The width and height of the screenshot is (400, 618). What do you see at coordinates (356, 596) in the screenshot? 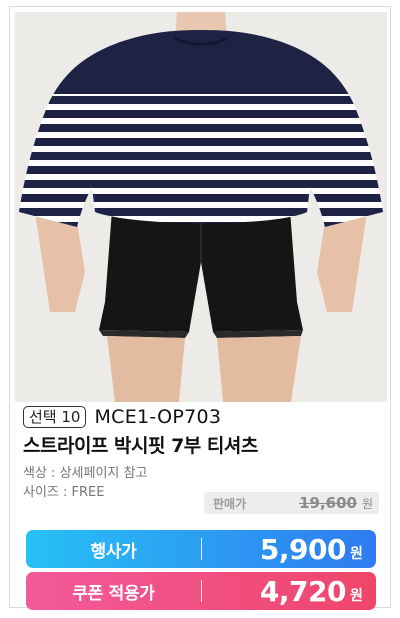
I see `coupon-price-unit: 원` at bounding box center [356, 596].